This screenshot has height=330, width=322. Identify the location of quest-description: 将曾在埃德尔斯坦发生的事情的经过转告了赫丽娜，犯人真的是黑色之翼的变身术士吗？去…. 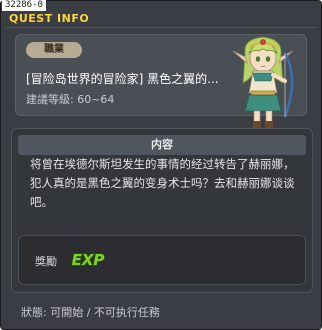
(162, 183).